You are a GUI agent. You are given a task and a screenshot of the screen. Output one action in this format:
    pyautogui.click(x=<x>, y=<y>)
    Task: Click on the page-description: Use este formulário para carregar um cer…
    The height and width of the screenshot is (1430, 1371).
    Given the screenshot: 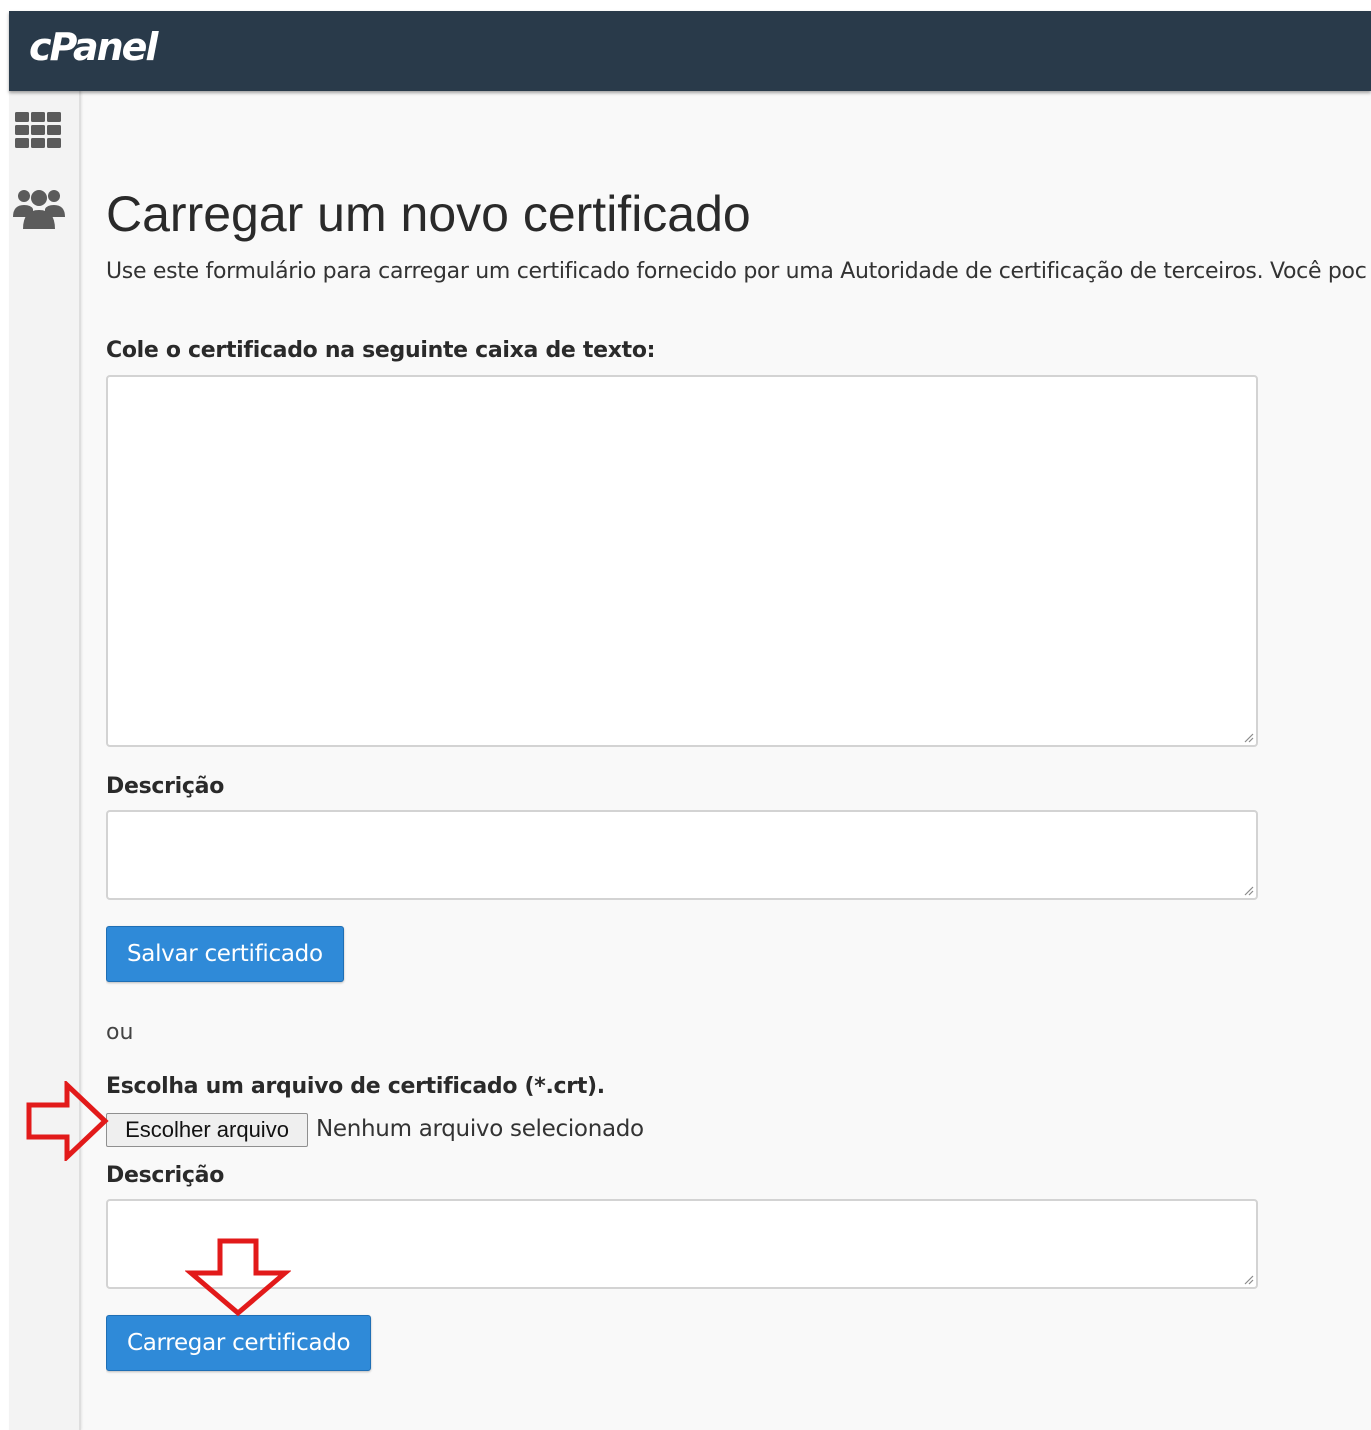 What is the action you would take?
    pyautogui.click(x=736, y=271)
    